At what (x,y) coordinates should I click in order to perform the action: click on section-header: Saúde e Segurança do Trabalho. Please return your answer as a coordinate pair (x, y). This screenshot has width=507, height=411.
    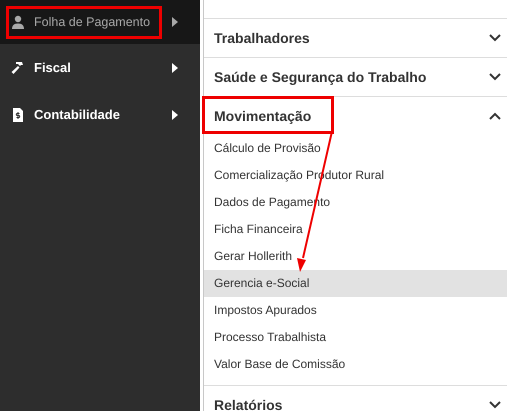
    Looking at the image, I should click on (355, 77).